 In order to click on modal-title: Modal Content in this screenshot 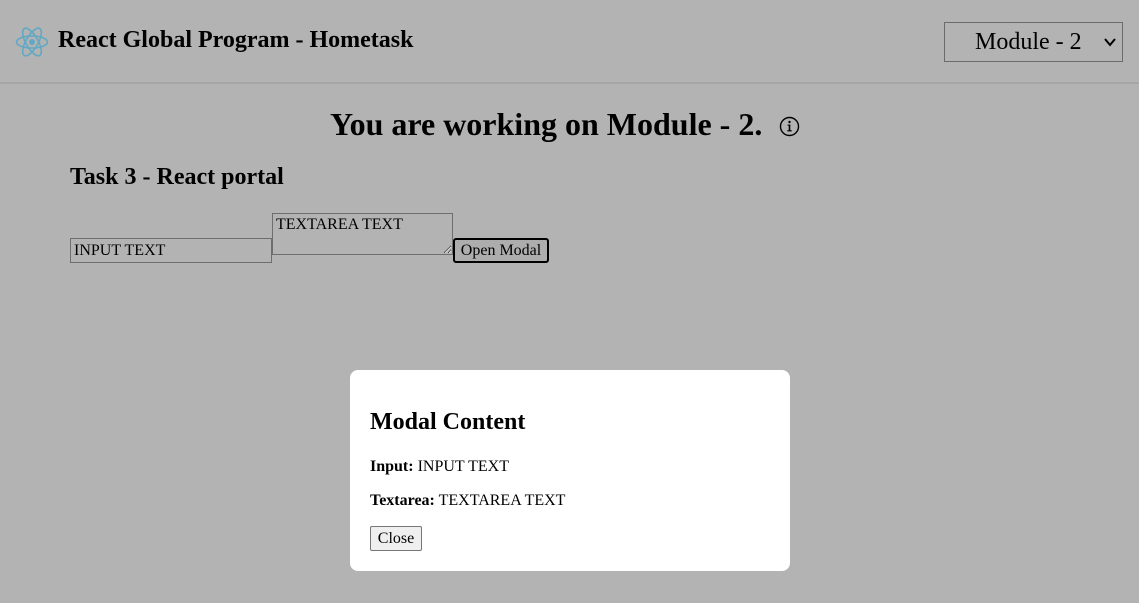, I will do `click(448, 422)`.